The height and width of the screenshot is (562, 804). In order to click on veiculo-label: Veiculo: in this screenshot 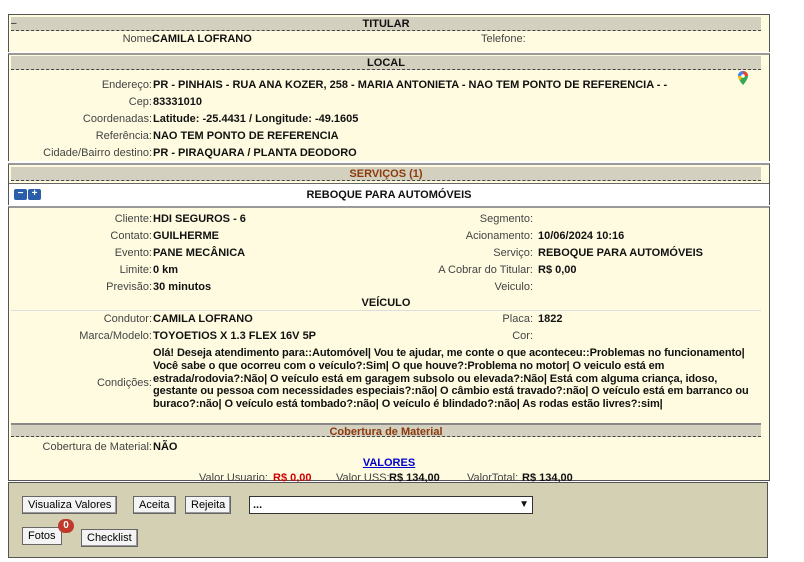, I will do `click(513, 287)`.